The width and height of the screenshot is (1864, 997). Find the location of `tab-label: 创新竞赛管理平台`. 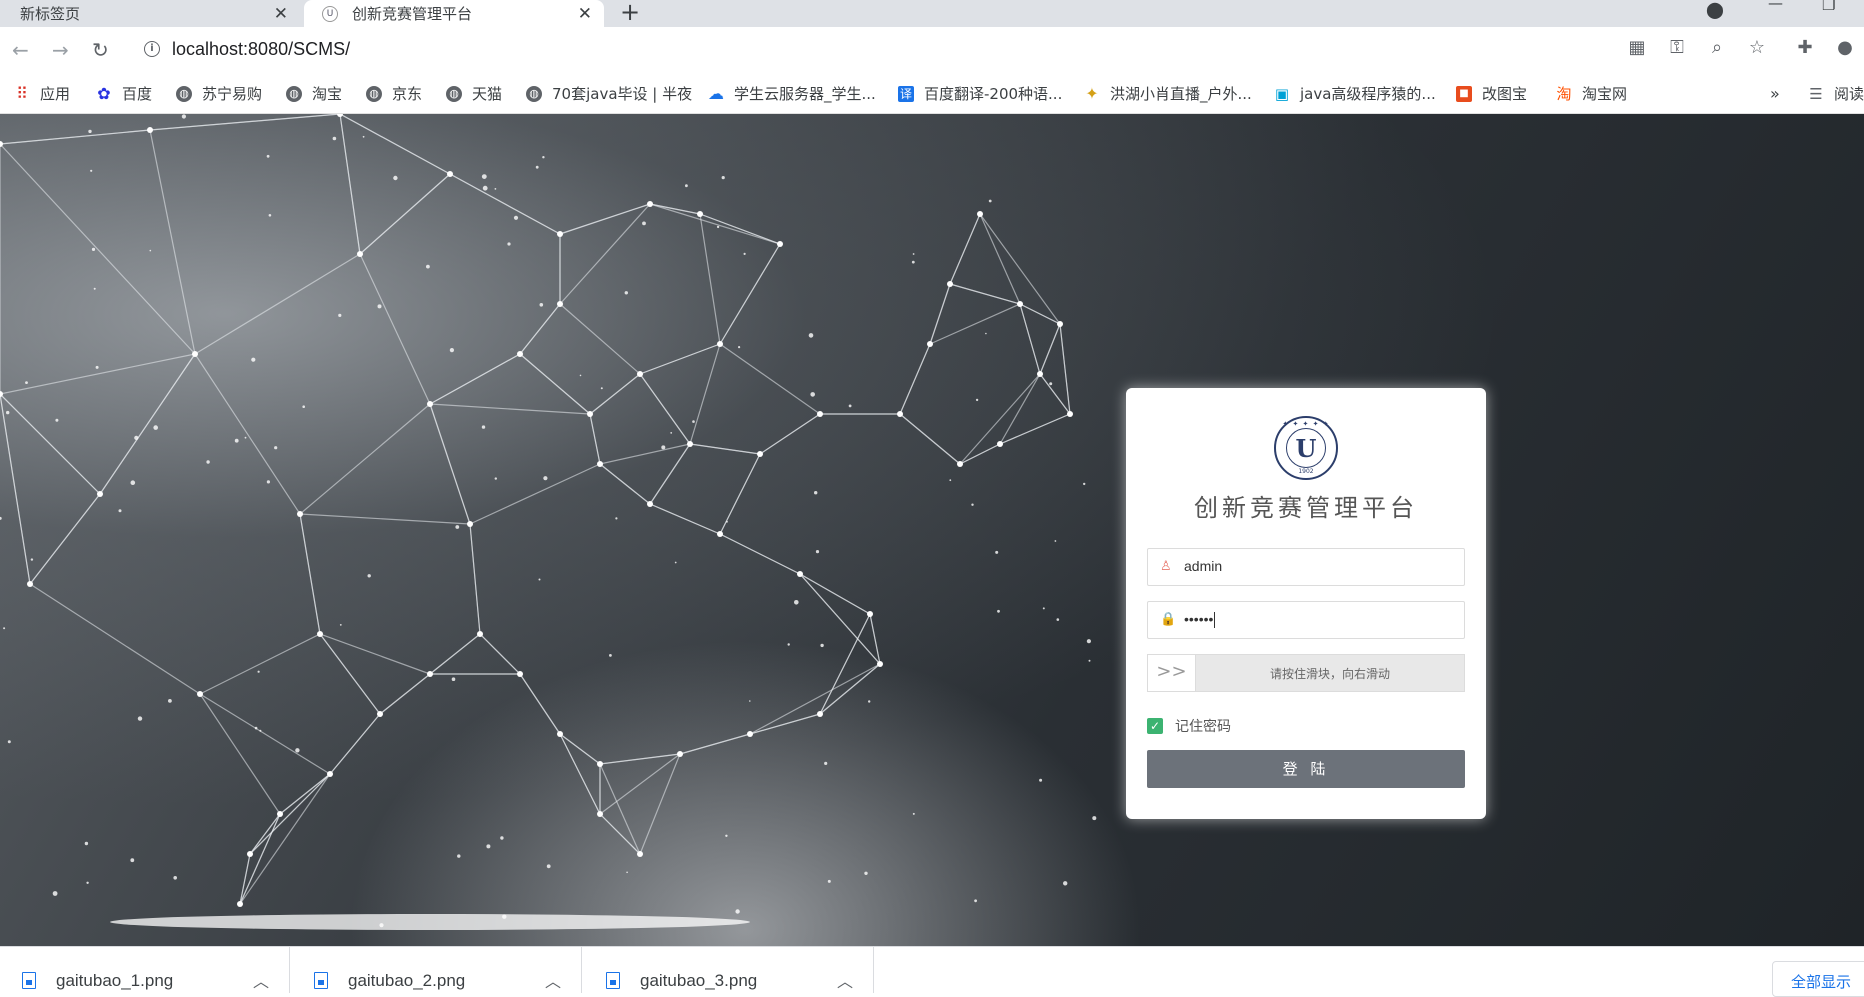

tab-label: 创新竞赛管理平台 is located at coordinates (412, 14).